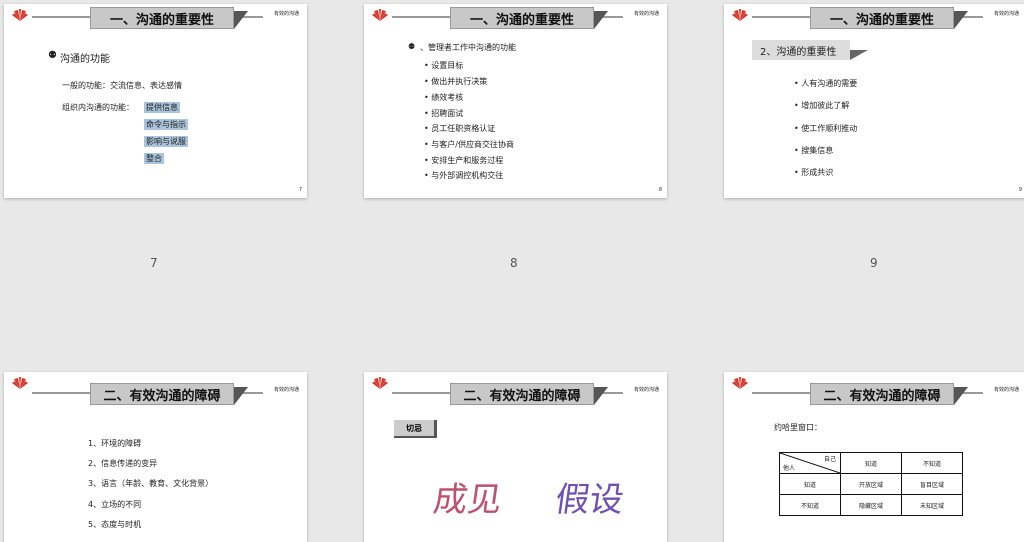 This screenshot has height=542, width=1024. I want to click on johari-window-table: 自己 他人 知道 不知道 知道 开放区域 盲目区域 不知道 隐藏区域 未知区域, so click(871, 484).